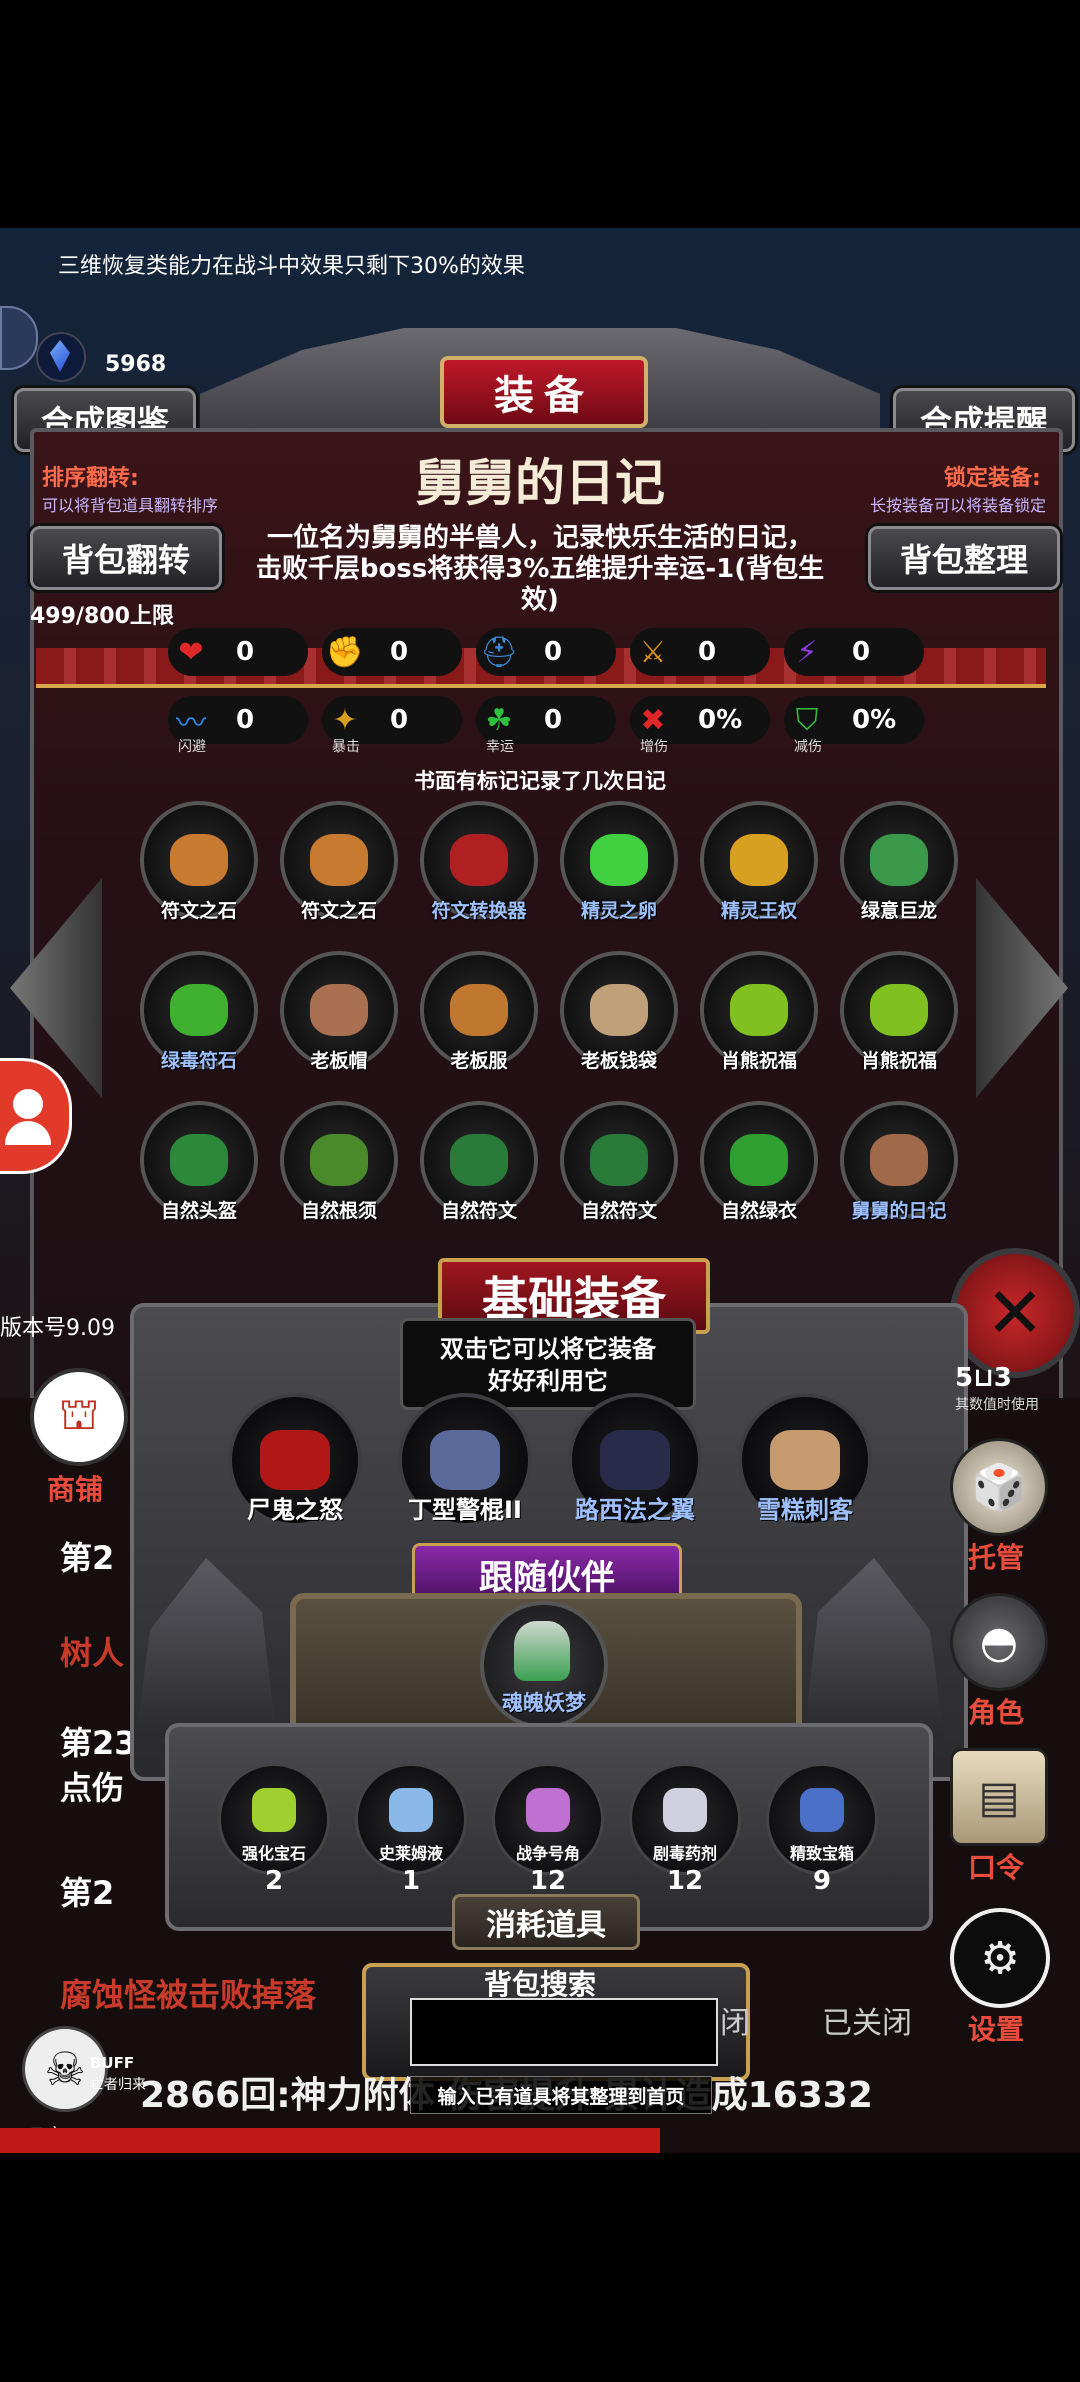 This screenshot has height=2382, width=1080. I want to click on heart-icon: ❤, so click(191, 652).